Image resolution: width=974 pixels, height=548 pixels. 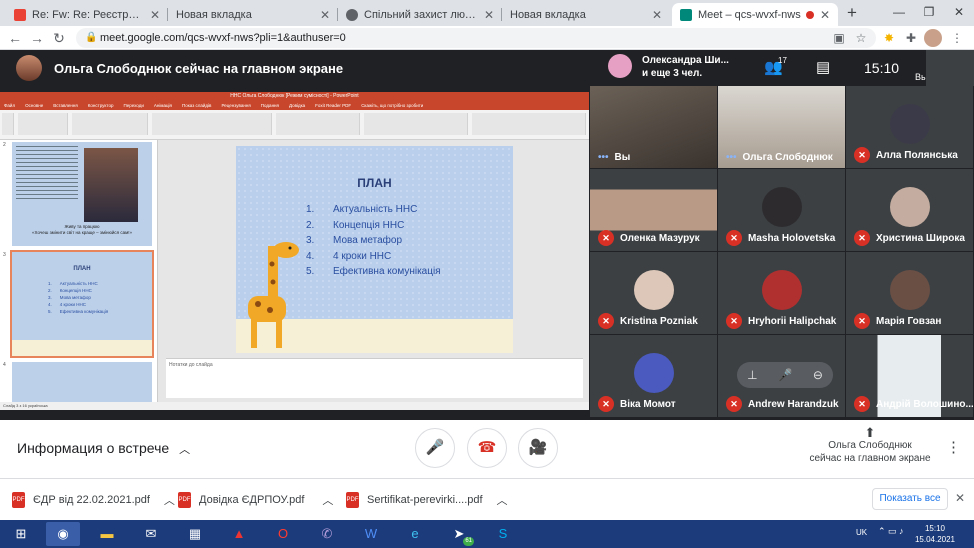 What do you see at coordinates (781, 321) in the screenshot?
I see `participant-label: ✕ Hryhorii Halipchak` at bounding box center [781, 321].